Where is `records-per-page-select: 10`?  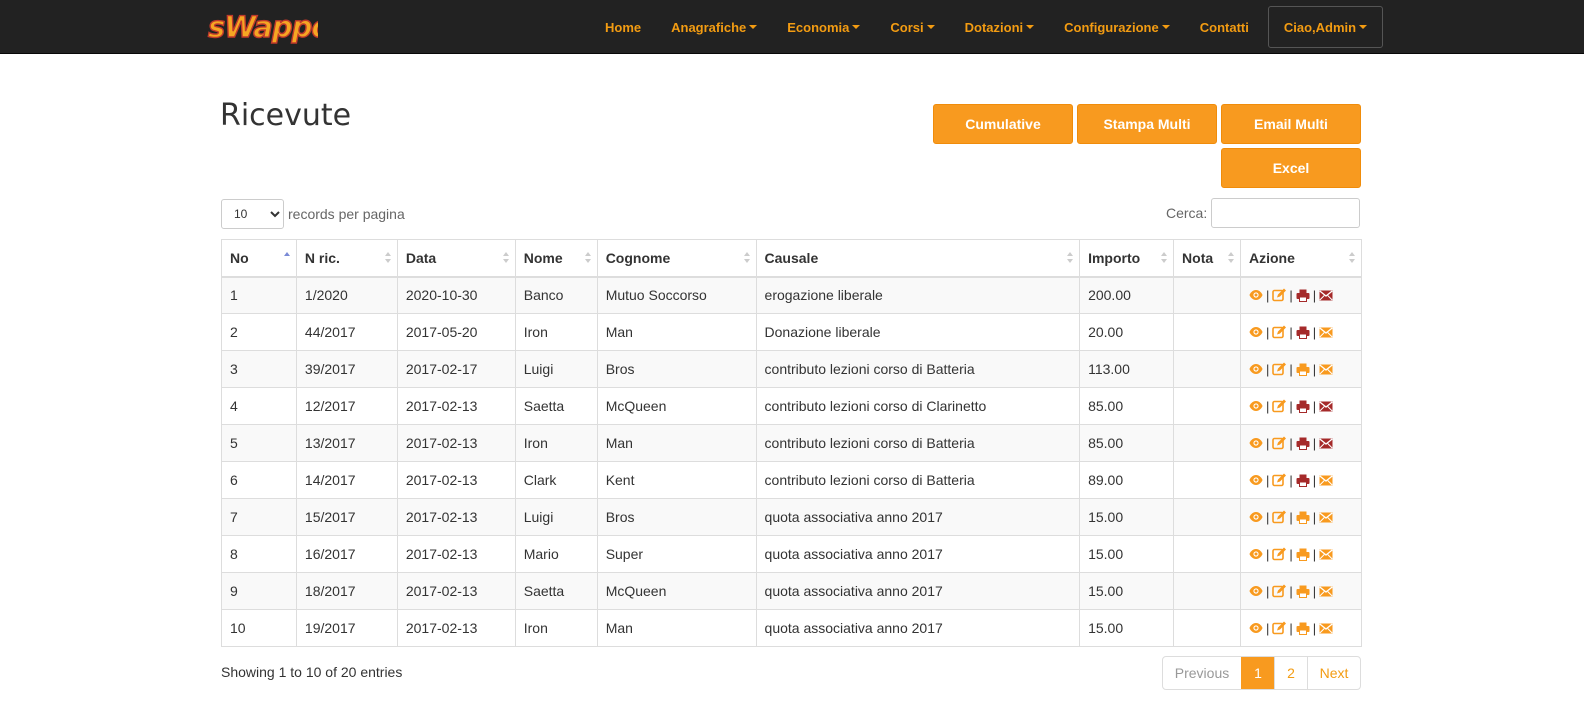
records-per-page-select: 10 is located at coordinates (252, 214).